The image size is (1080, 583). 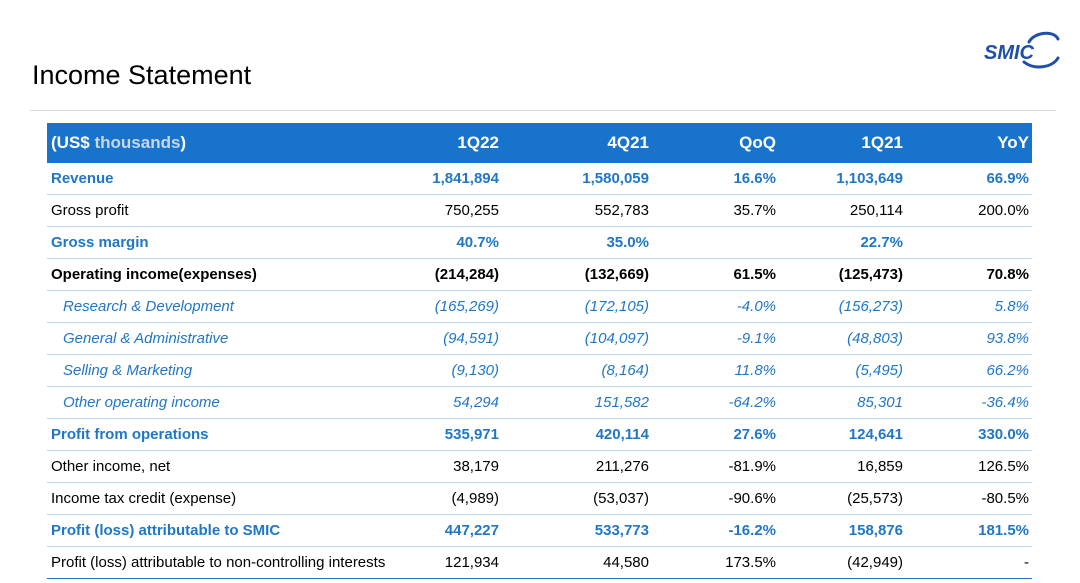 What do you see at coordinates (142, 75) in the screenshot?
I see `page-title: Income Statement` at bounding box center [142, 75].